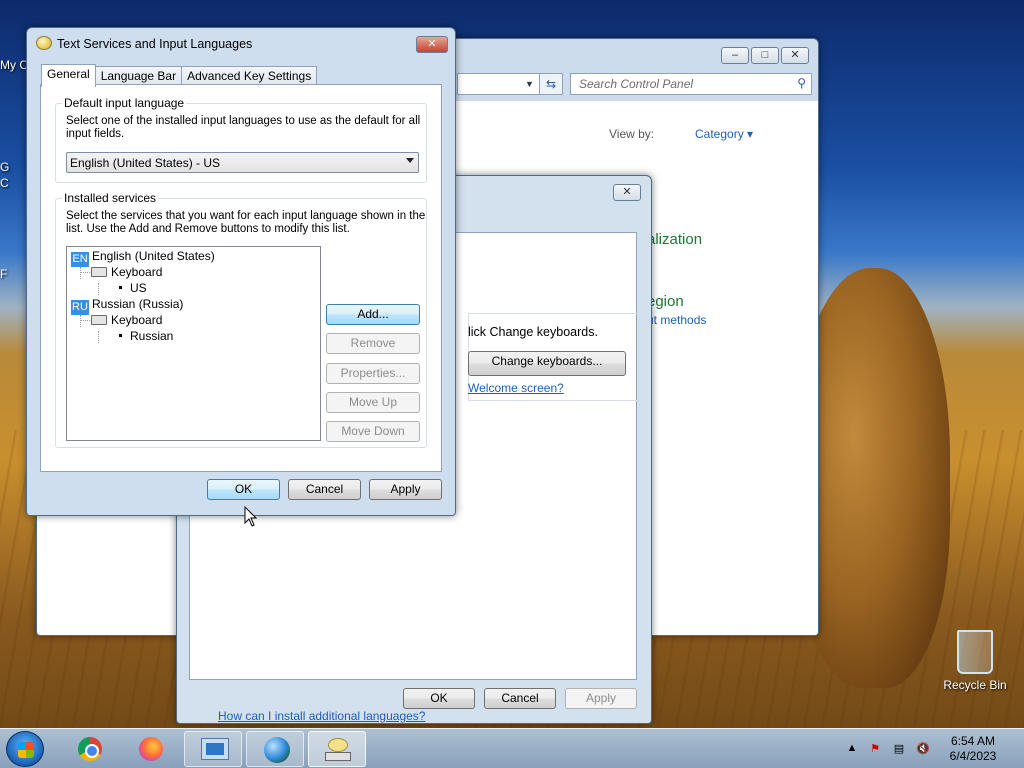 This screenshot has height=768, width=1024. What do you see at coordinates (529, 84) in the screenshot?
I see `address-dropdown-icon: ▼` at bounding box center [529, 84].